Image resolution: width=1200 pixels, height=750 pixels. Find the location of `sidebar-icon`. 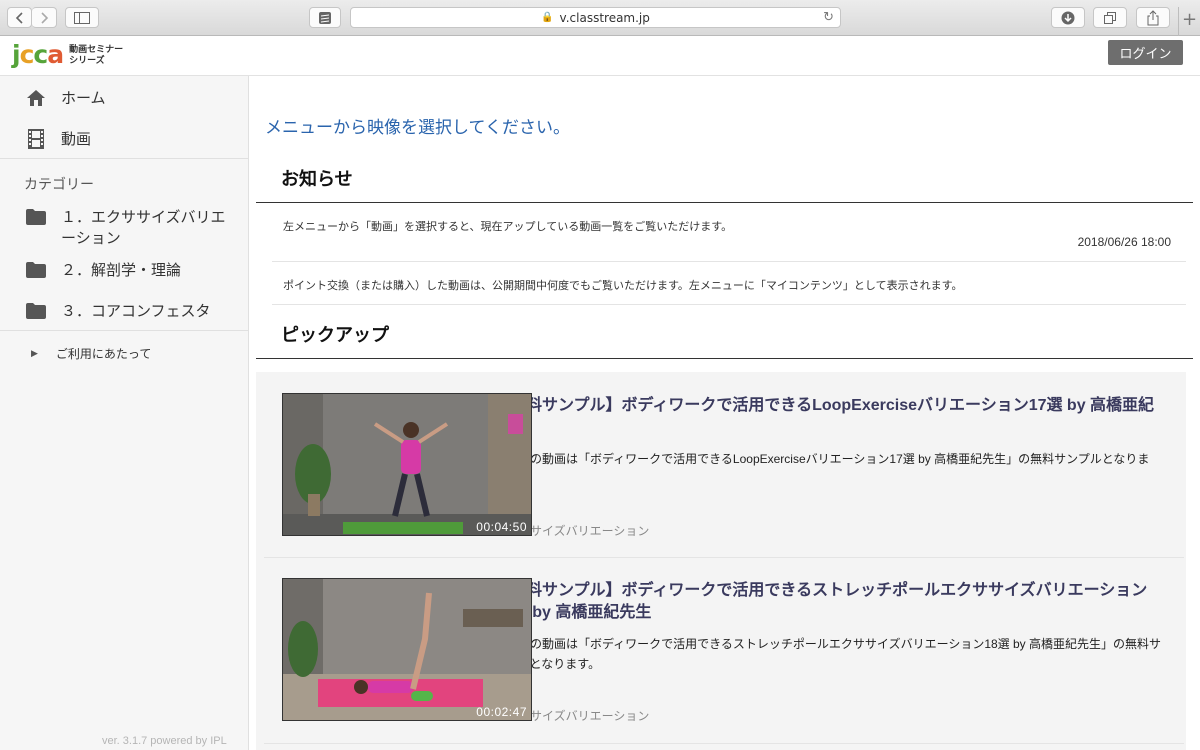

sidebar-icon is located at coordinates (82, 17).